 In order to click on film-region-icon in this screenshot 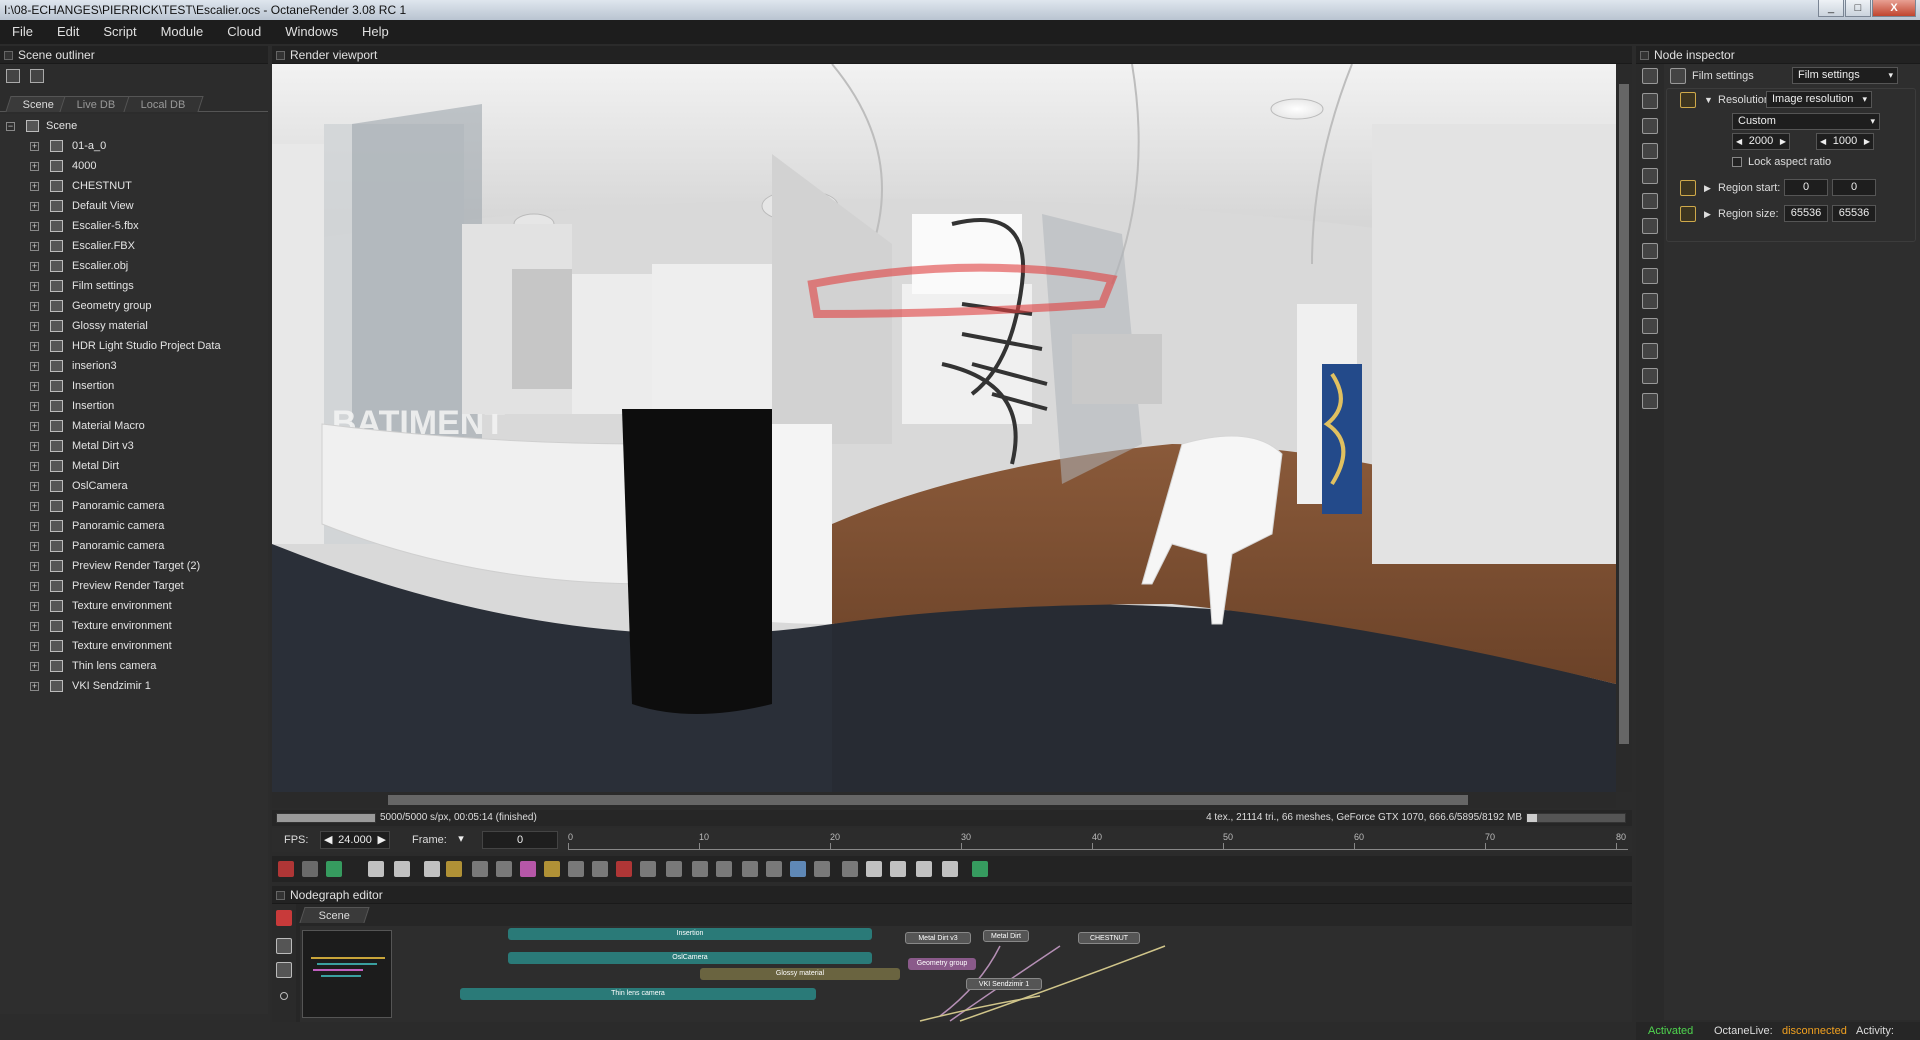, I will do `click(700, 869)`.